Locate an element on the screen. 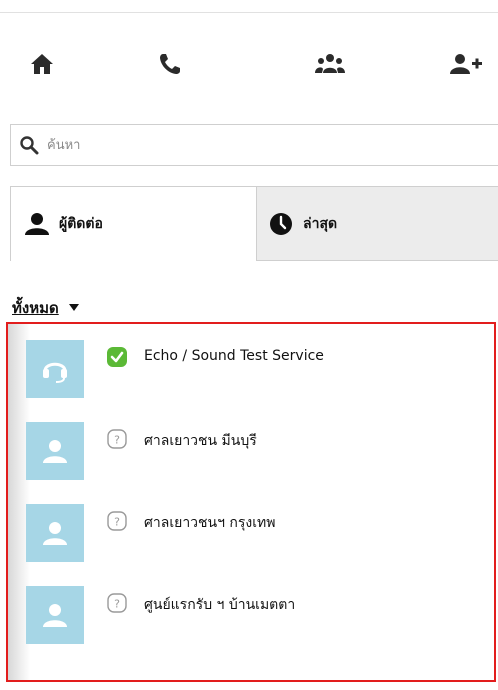  filter-label: ทั้งหมด is located at coordinates (35, 308).